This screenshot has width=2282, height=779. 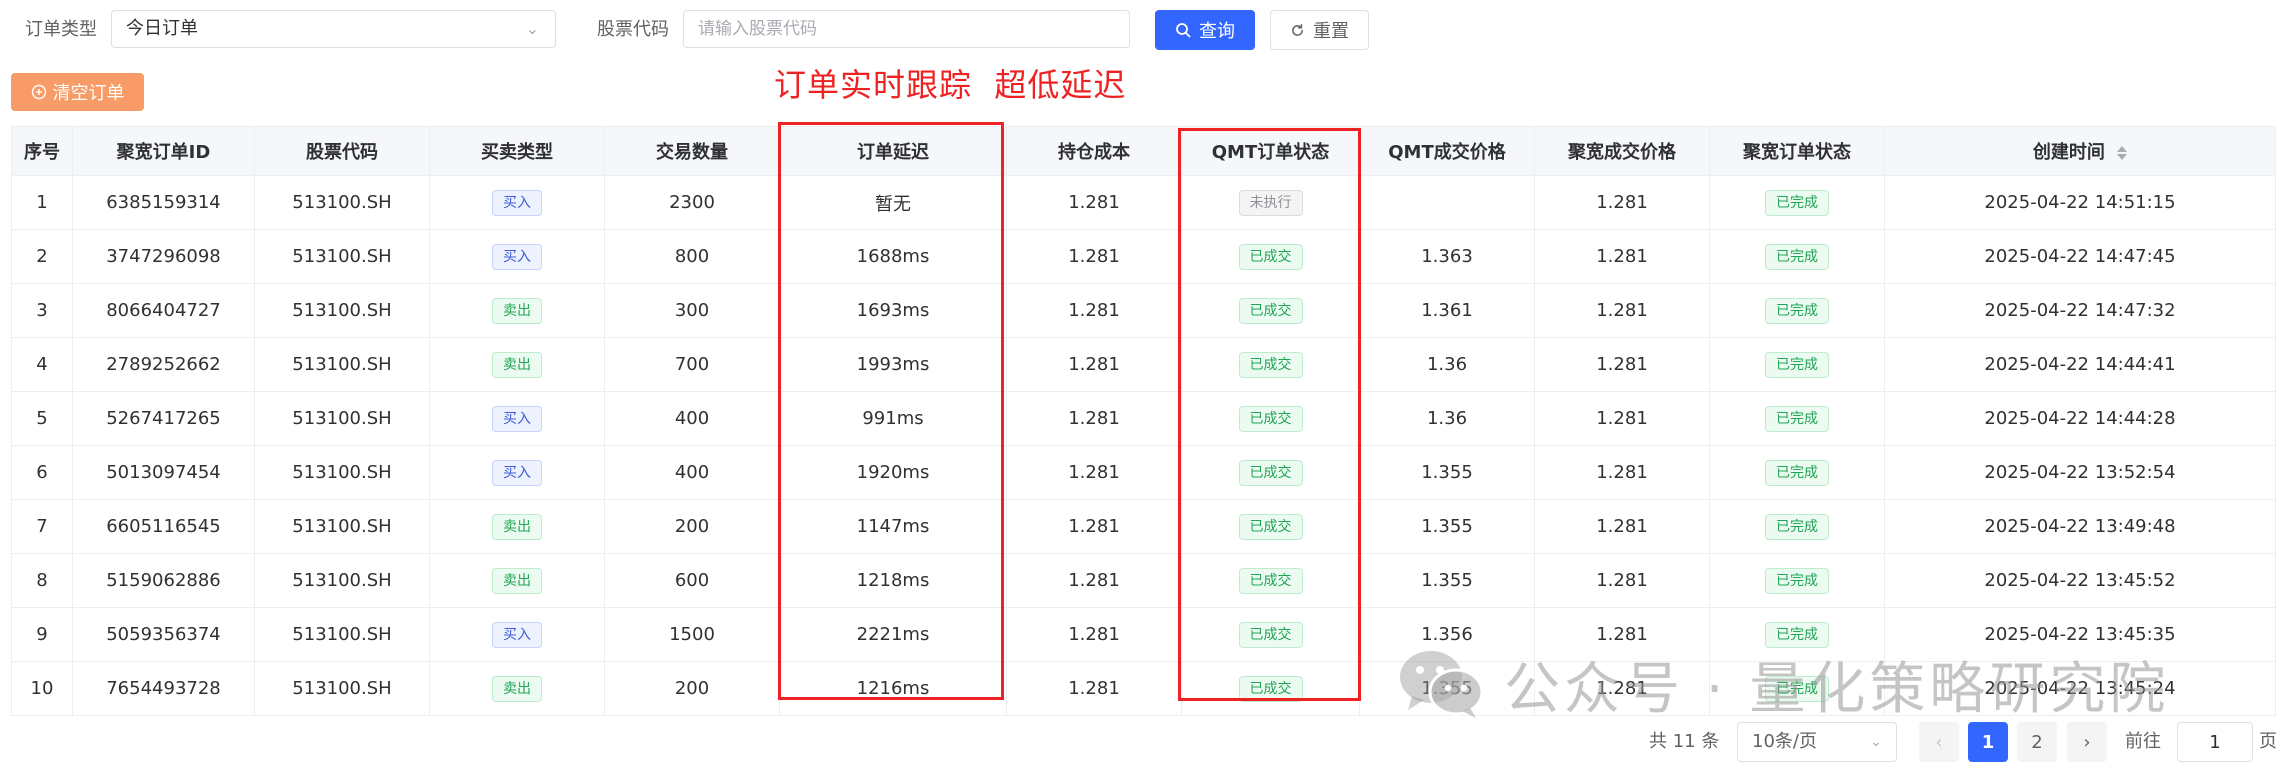 I want to click on cell-qmt-status: 未执行, so click(x=1270, y=202).